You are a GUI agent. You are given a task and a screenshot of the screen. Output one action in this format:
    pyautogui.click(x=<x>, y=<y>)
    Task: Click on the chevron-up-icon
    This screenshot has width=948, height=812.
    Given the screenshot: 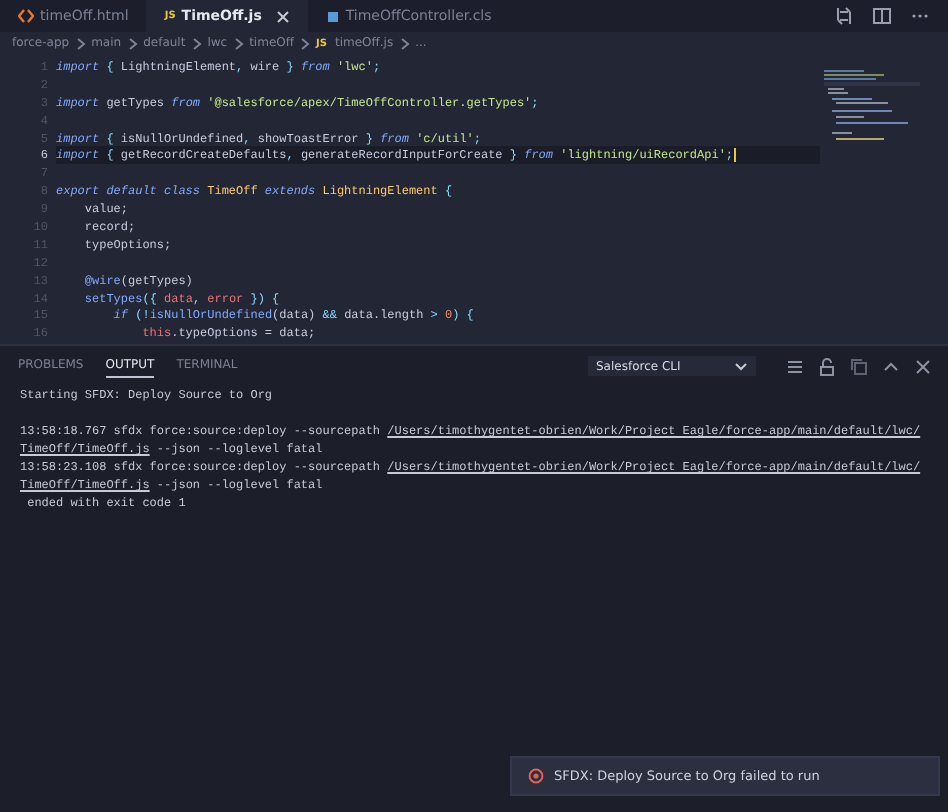 What is the action you would take?
    pyautogui.click(x=891, y=366)
    